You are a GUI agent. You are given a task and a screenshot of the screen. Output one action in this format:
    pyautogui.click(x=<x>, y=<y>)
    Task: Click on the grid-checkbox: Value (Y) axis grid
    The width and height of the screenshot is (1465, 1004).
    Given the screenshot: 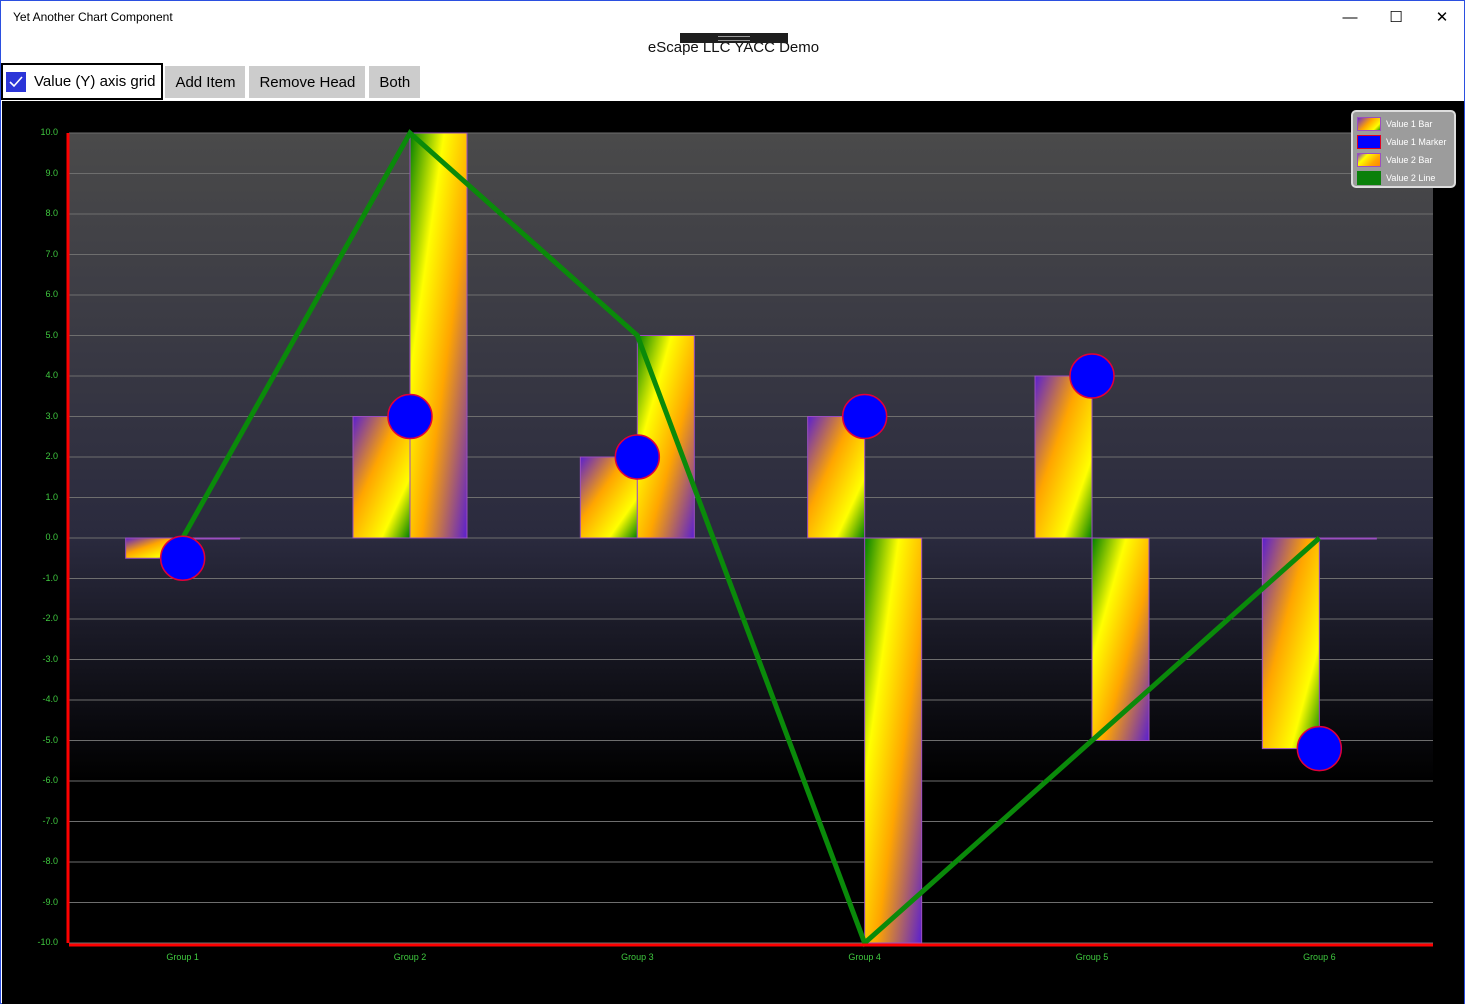 What is the action you would take?
    pyautogui.click(x=82, y=81)
    